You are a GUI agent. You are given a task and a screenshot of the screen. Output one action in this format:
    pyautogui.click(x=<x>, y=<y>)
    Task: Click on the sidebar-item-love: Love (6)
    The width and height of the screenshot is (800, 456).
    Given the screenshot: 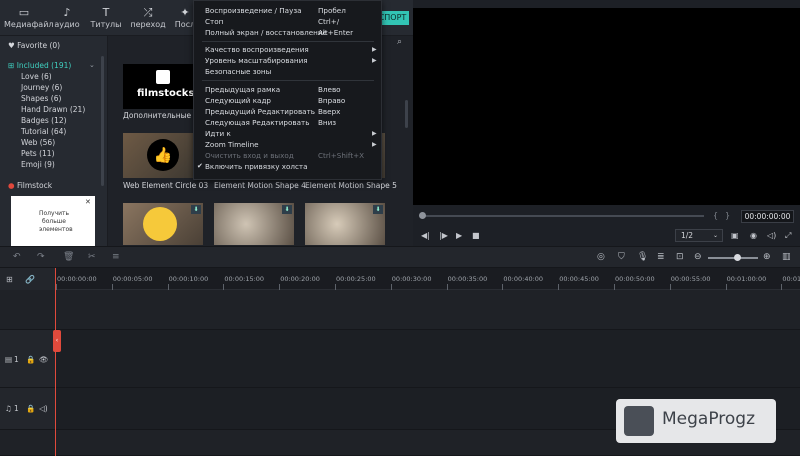 What is the action you would take?
    pyautogui.click(x=36, y=76)
    